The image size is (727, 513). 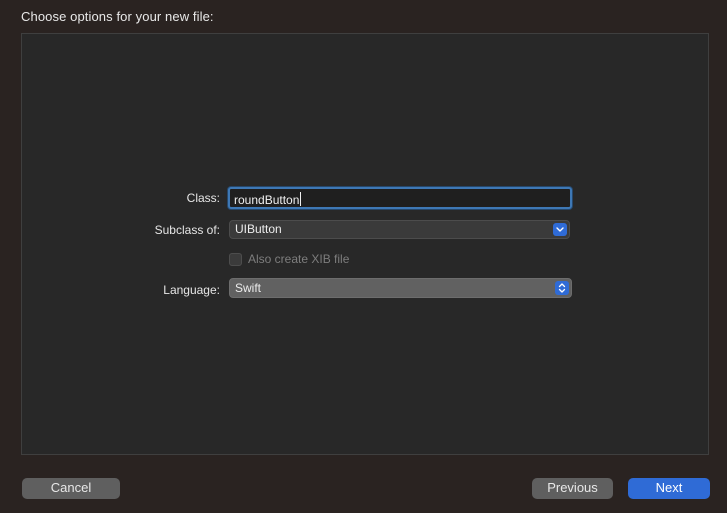 What do you see at coordinates (191, 290) in the screenshot?
I see `language-label: Language:` at bounding box center [191, 290].